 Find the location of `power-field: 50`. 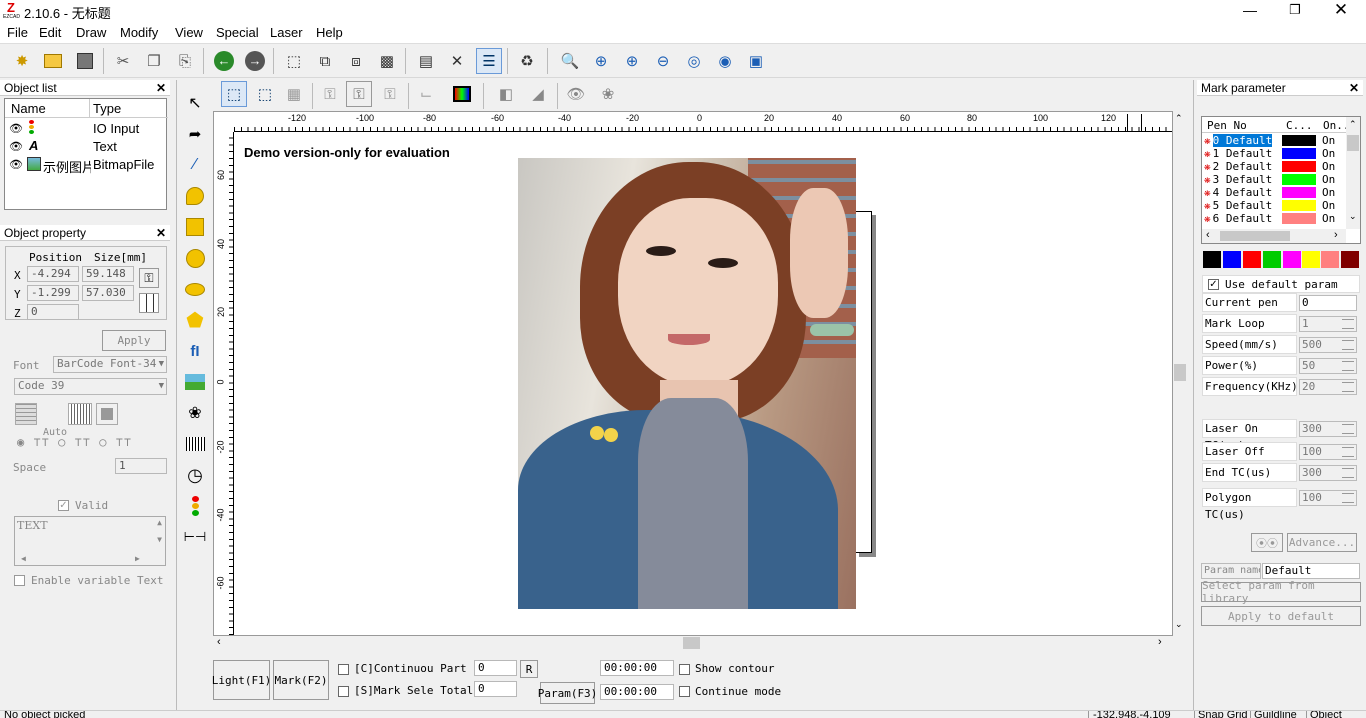

power-field: 50 is located at coordinates (1328, 366).